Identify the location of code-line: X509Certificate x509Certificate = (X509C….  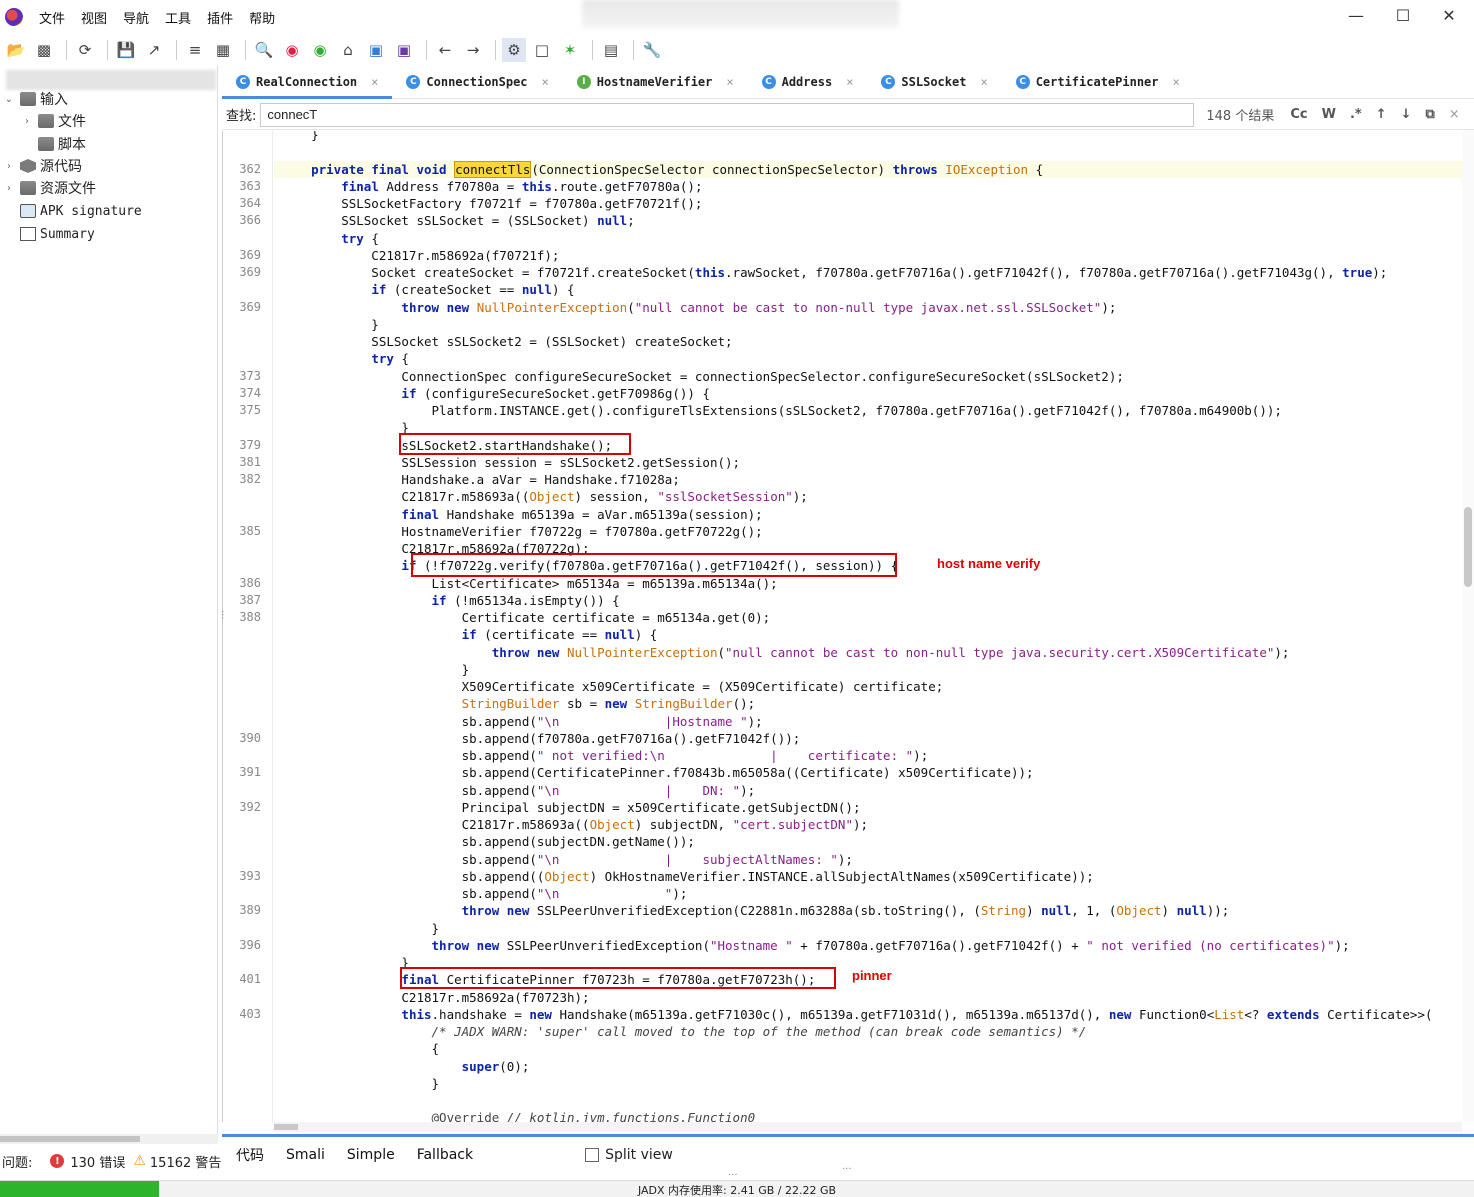
(612, 686).